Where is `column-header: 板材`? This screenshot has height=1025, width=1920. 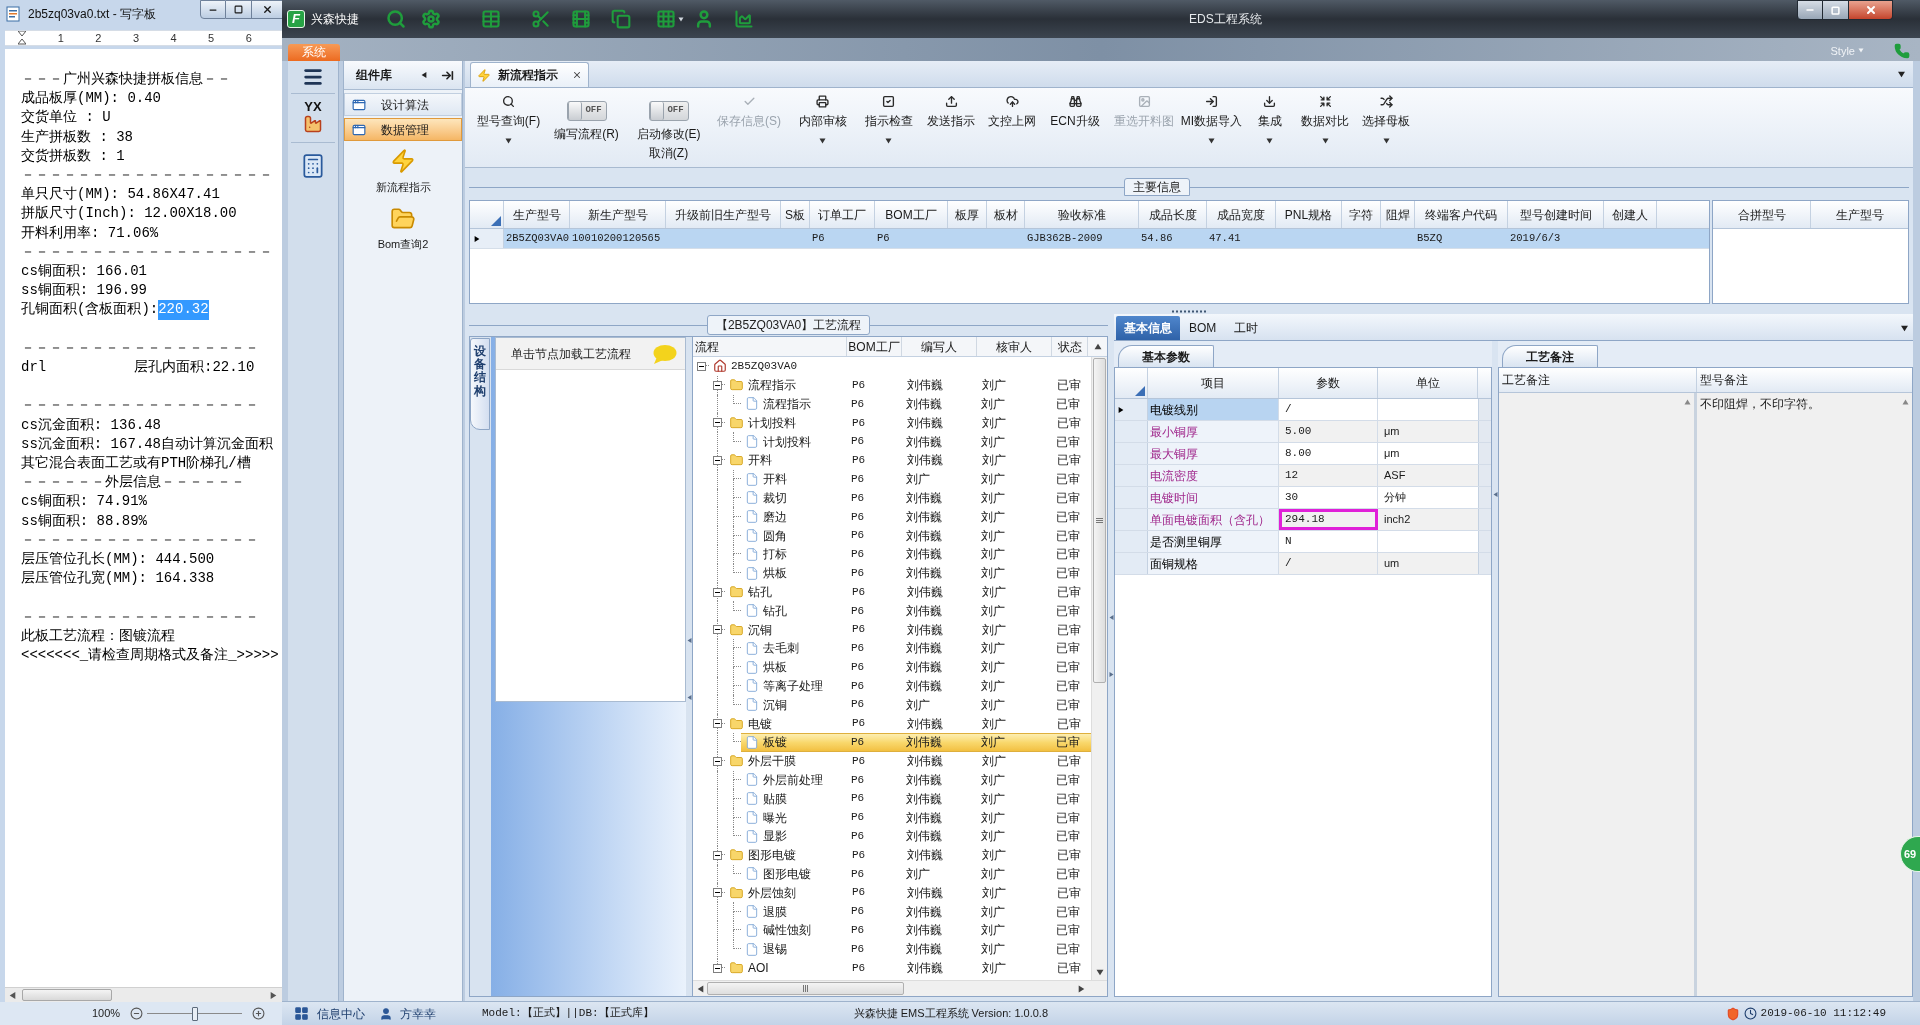 column-header: 板材 is located at coordinates (1006, 214).